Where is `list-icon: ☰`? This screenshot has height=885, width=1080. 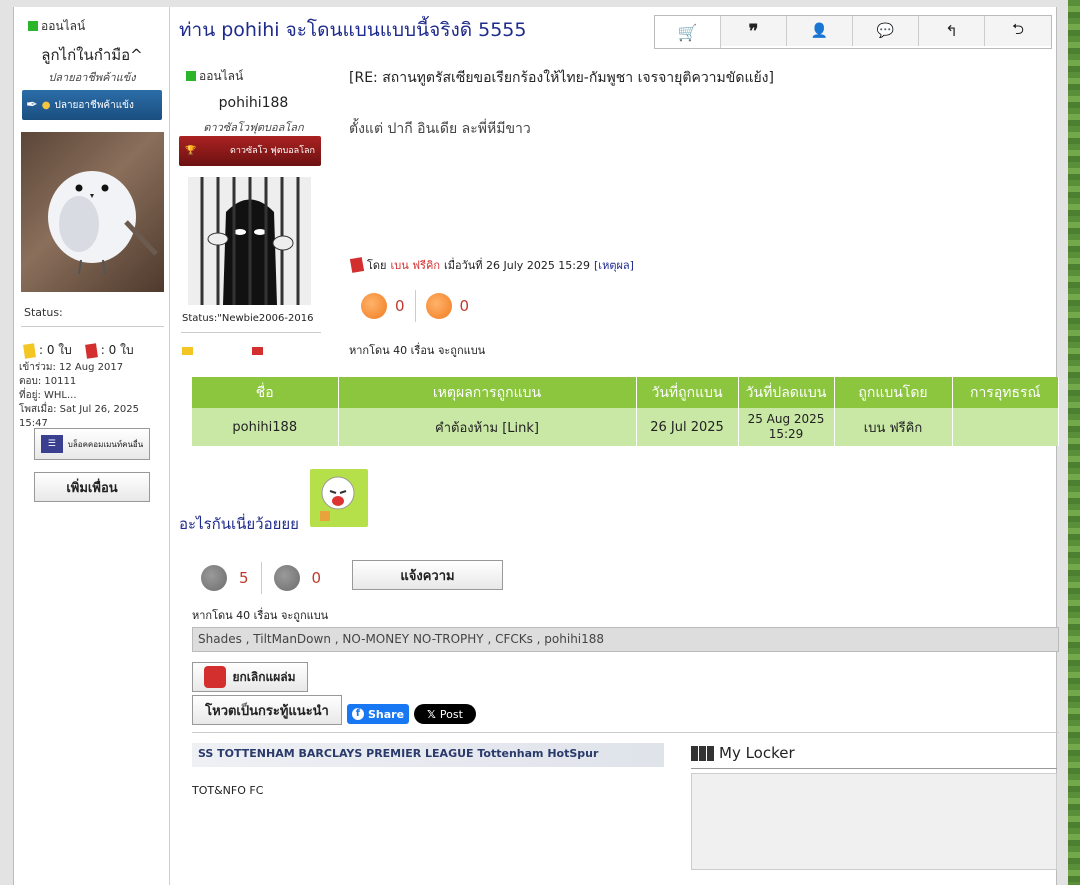 list-icon: ☰ is located at coordinates (51, 444).